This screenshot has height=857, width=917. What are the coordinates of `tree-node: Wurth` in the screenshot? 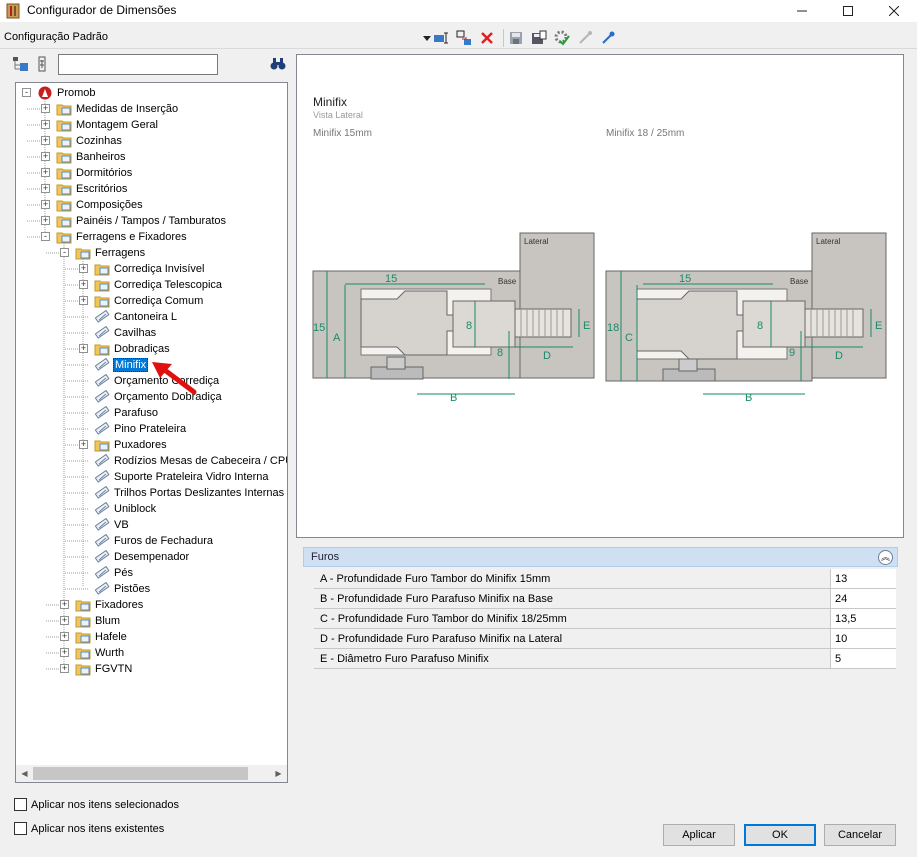 It's located at (100, 653).